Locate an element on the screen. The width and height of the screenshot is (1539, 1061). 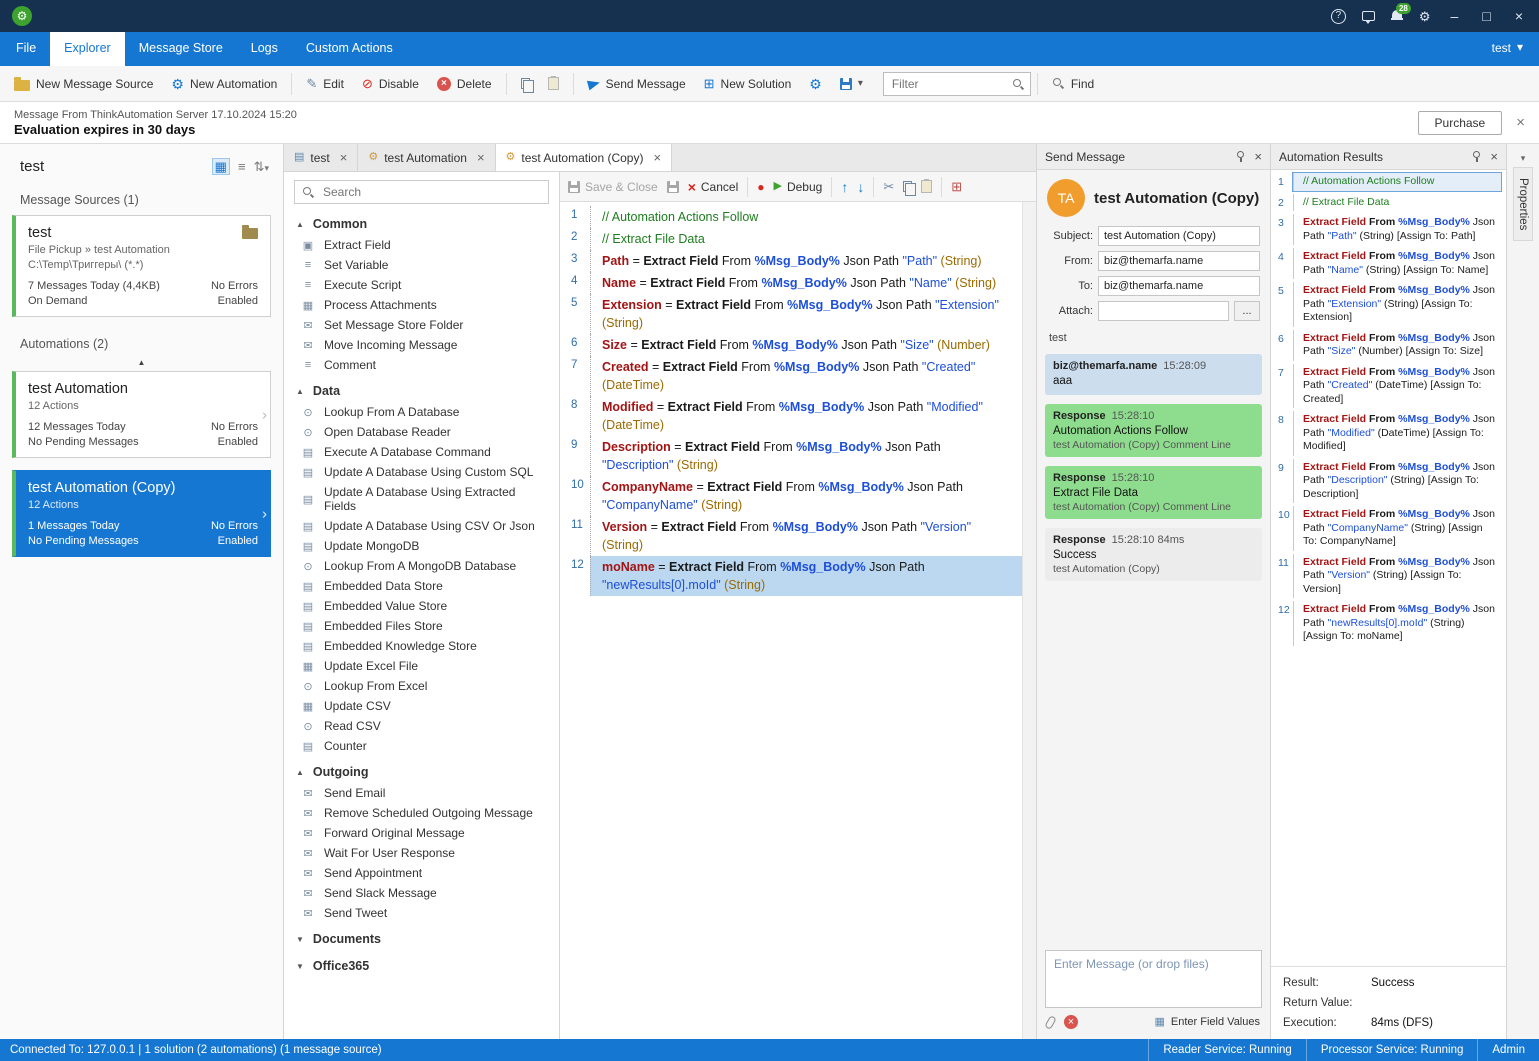
action-open-database-reader: ⊙ Open Database Reader is located at coordinates (421, 432).